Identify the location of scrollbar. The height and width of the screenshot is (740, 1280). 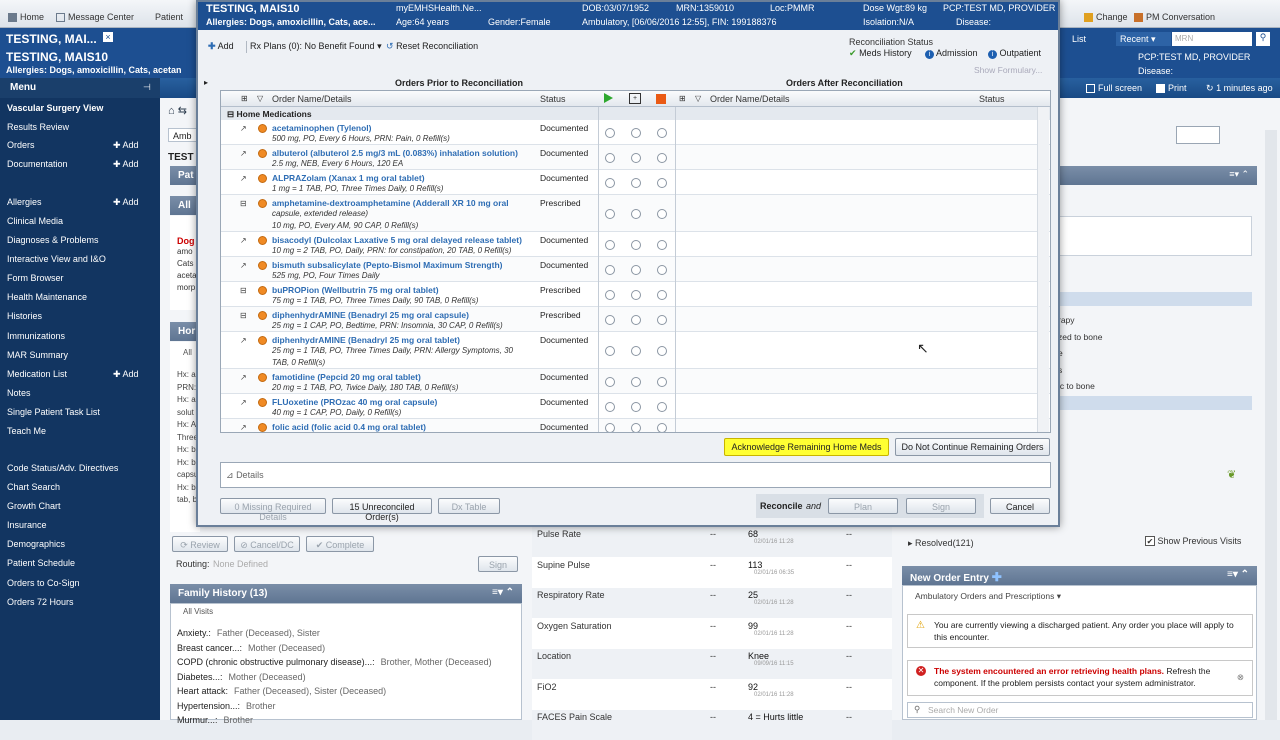
(1271, 425).